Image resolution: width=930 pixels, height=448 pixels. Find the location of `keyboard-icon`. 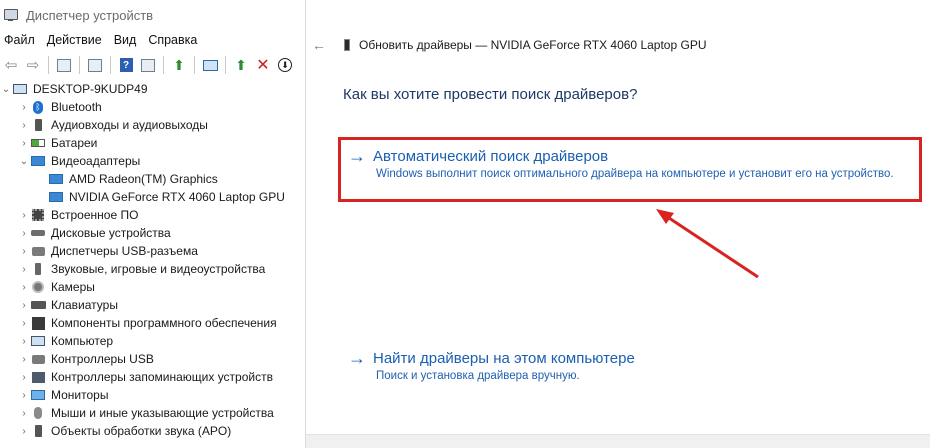

keyboard-icon is located at coordinates (38, 305).